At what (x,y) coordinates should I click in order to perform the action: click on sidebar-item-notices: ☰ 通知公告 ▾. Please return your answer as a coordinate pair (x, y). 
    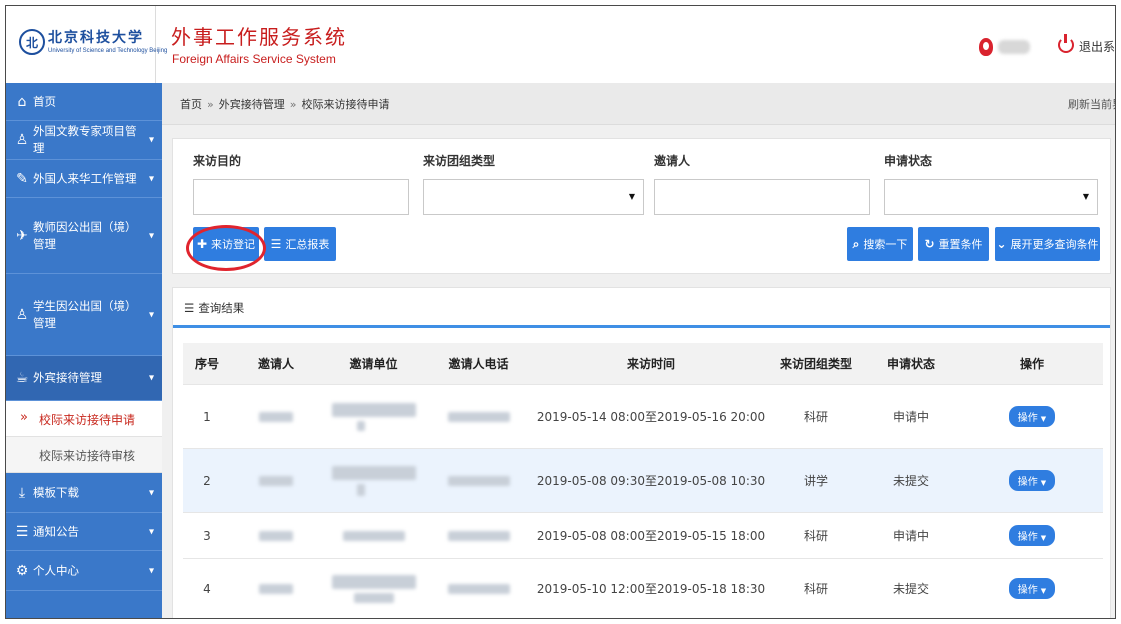
    Looking at the image, I should click on (84, 532).